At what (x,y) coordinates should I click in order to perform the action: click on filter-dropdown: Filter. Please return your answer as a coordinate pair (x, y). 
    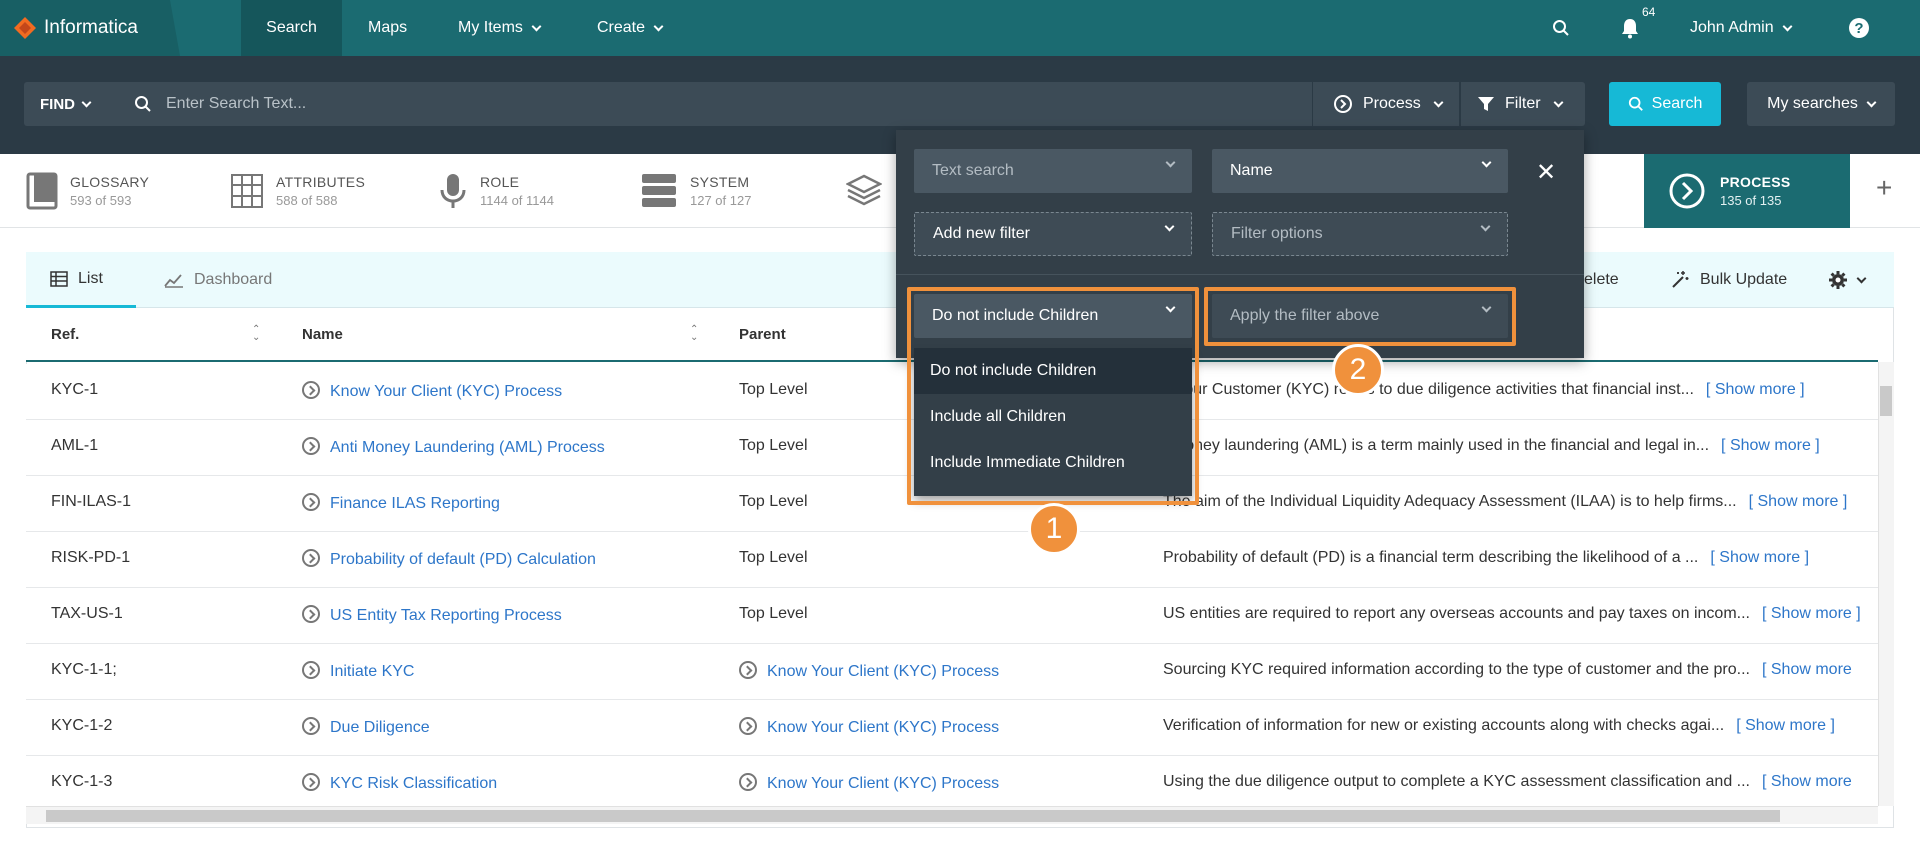
    Looking at the image, I should click on (1523, 104).